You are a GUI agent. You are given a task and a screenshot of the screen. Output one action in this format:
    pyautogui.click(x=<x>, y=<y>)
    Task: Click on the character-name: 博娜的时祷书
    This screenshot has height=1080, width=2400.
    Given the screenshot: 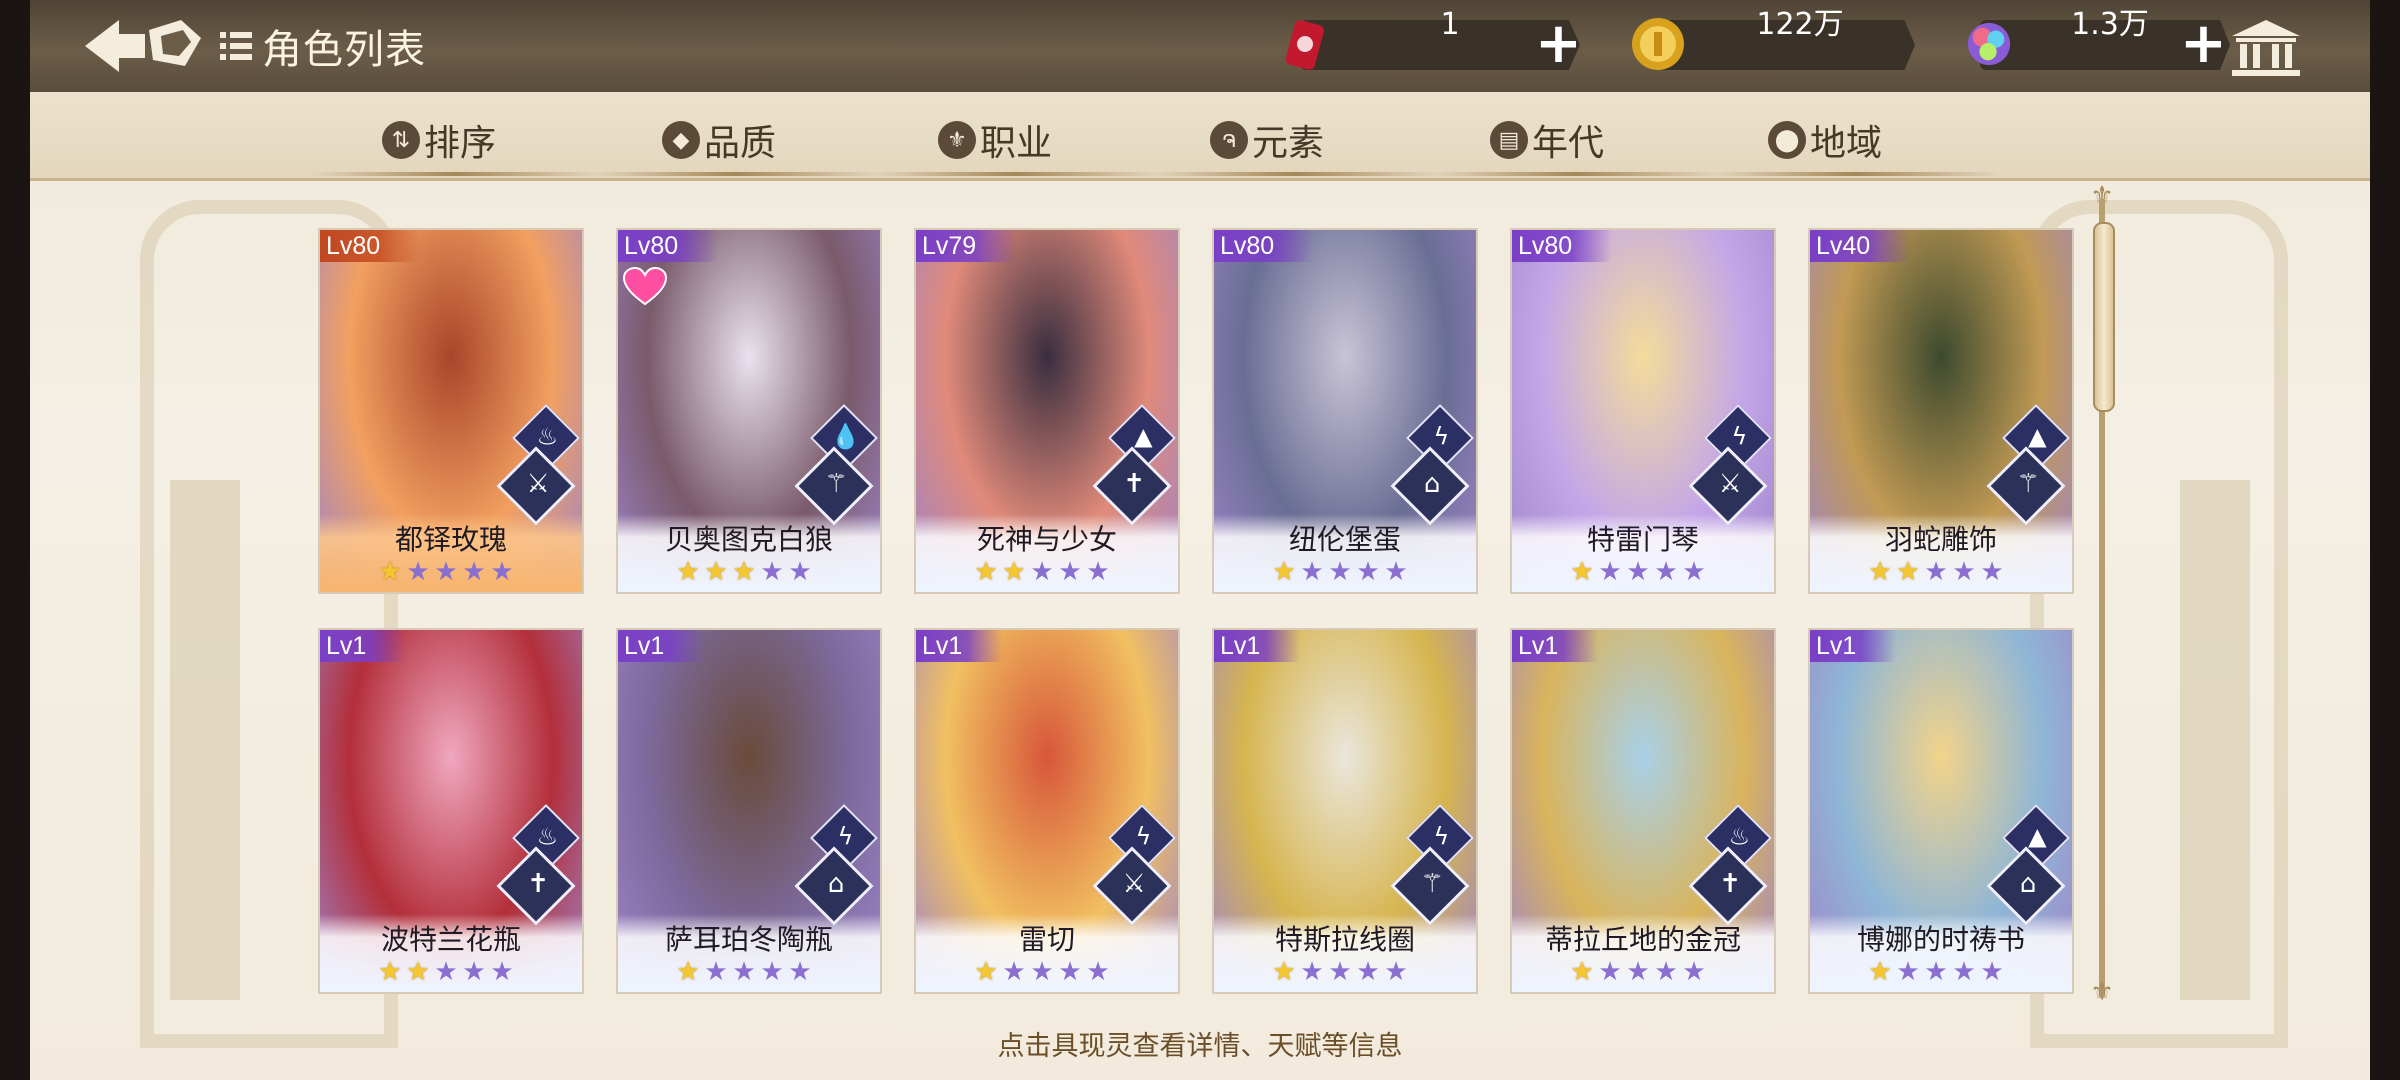 What is the action you would take?
    pyautogui.click(x=1940, y=939)
    